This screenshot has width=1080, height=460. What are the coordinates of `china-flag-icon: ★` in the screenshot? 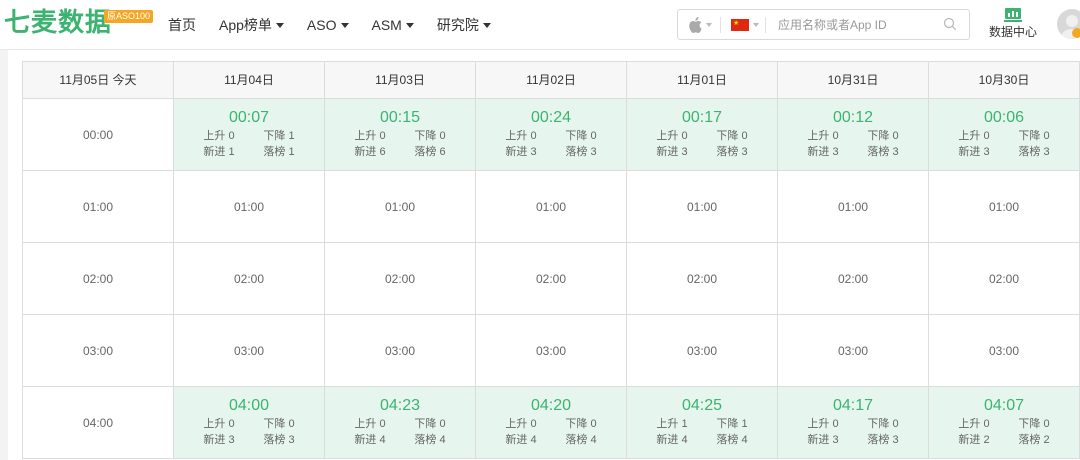 It's located at (740, 24).